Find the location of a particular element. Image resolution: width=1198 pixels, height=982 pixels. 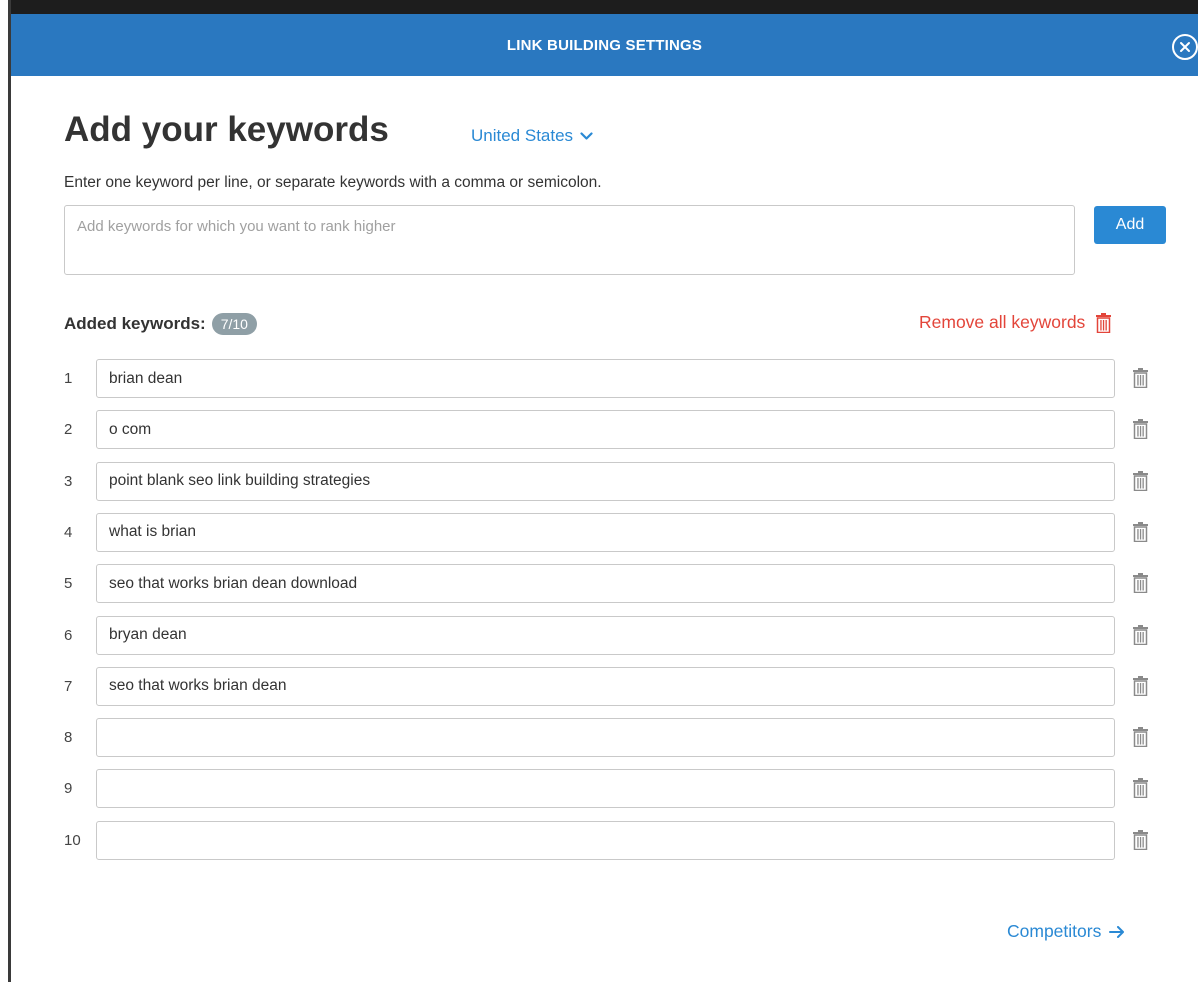

keyword-row: 2 is located at coordinates (604, 430).